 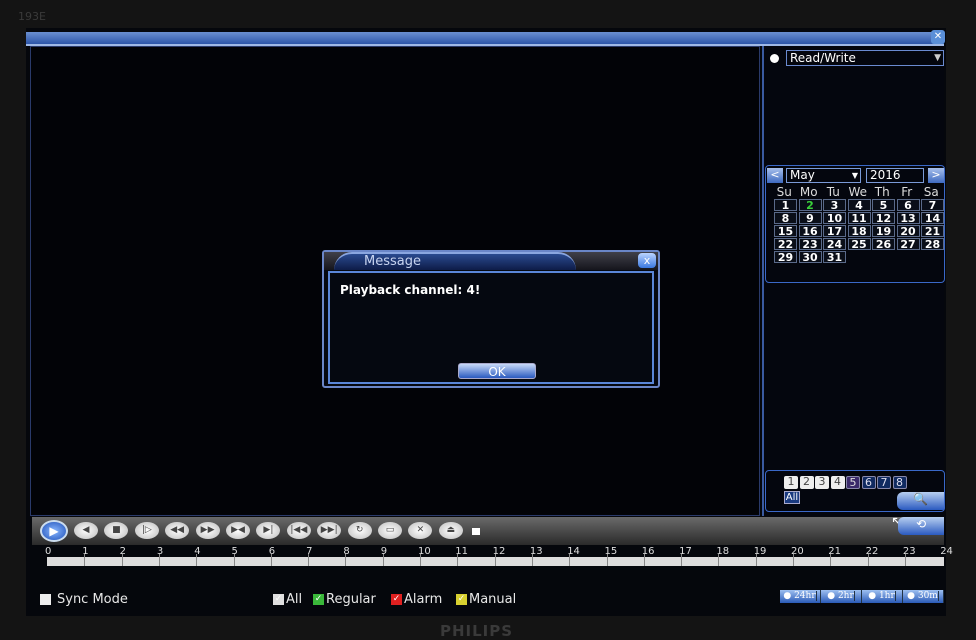 I want to click on calendar-day: 9, so click(x=810, y=218).